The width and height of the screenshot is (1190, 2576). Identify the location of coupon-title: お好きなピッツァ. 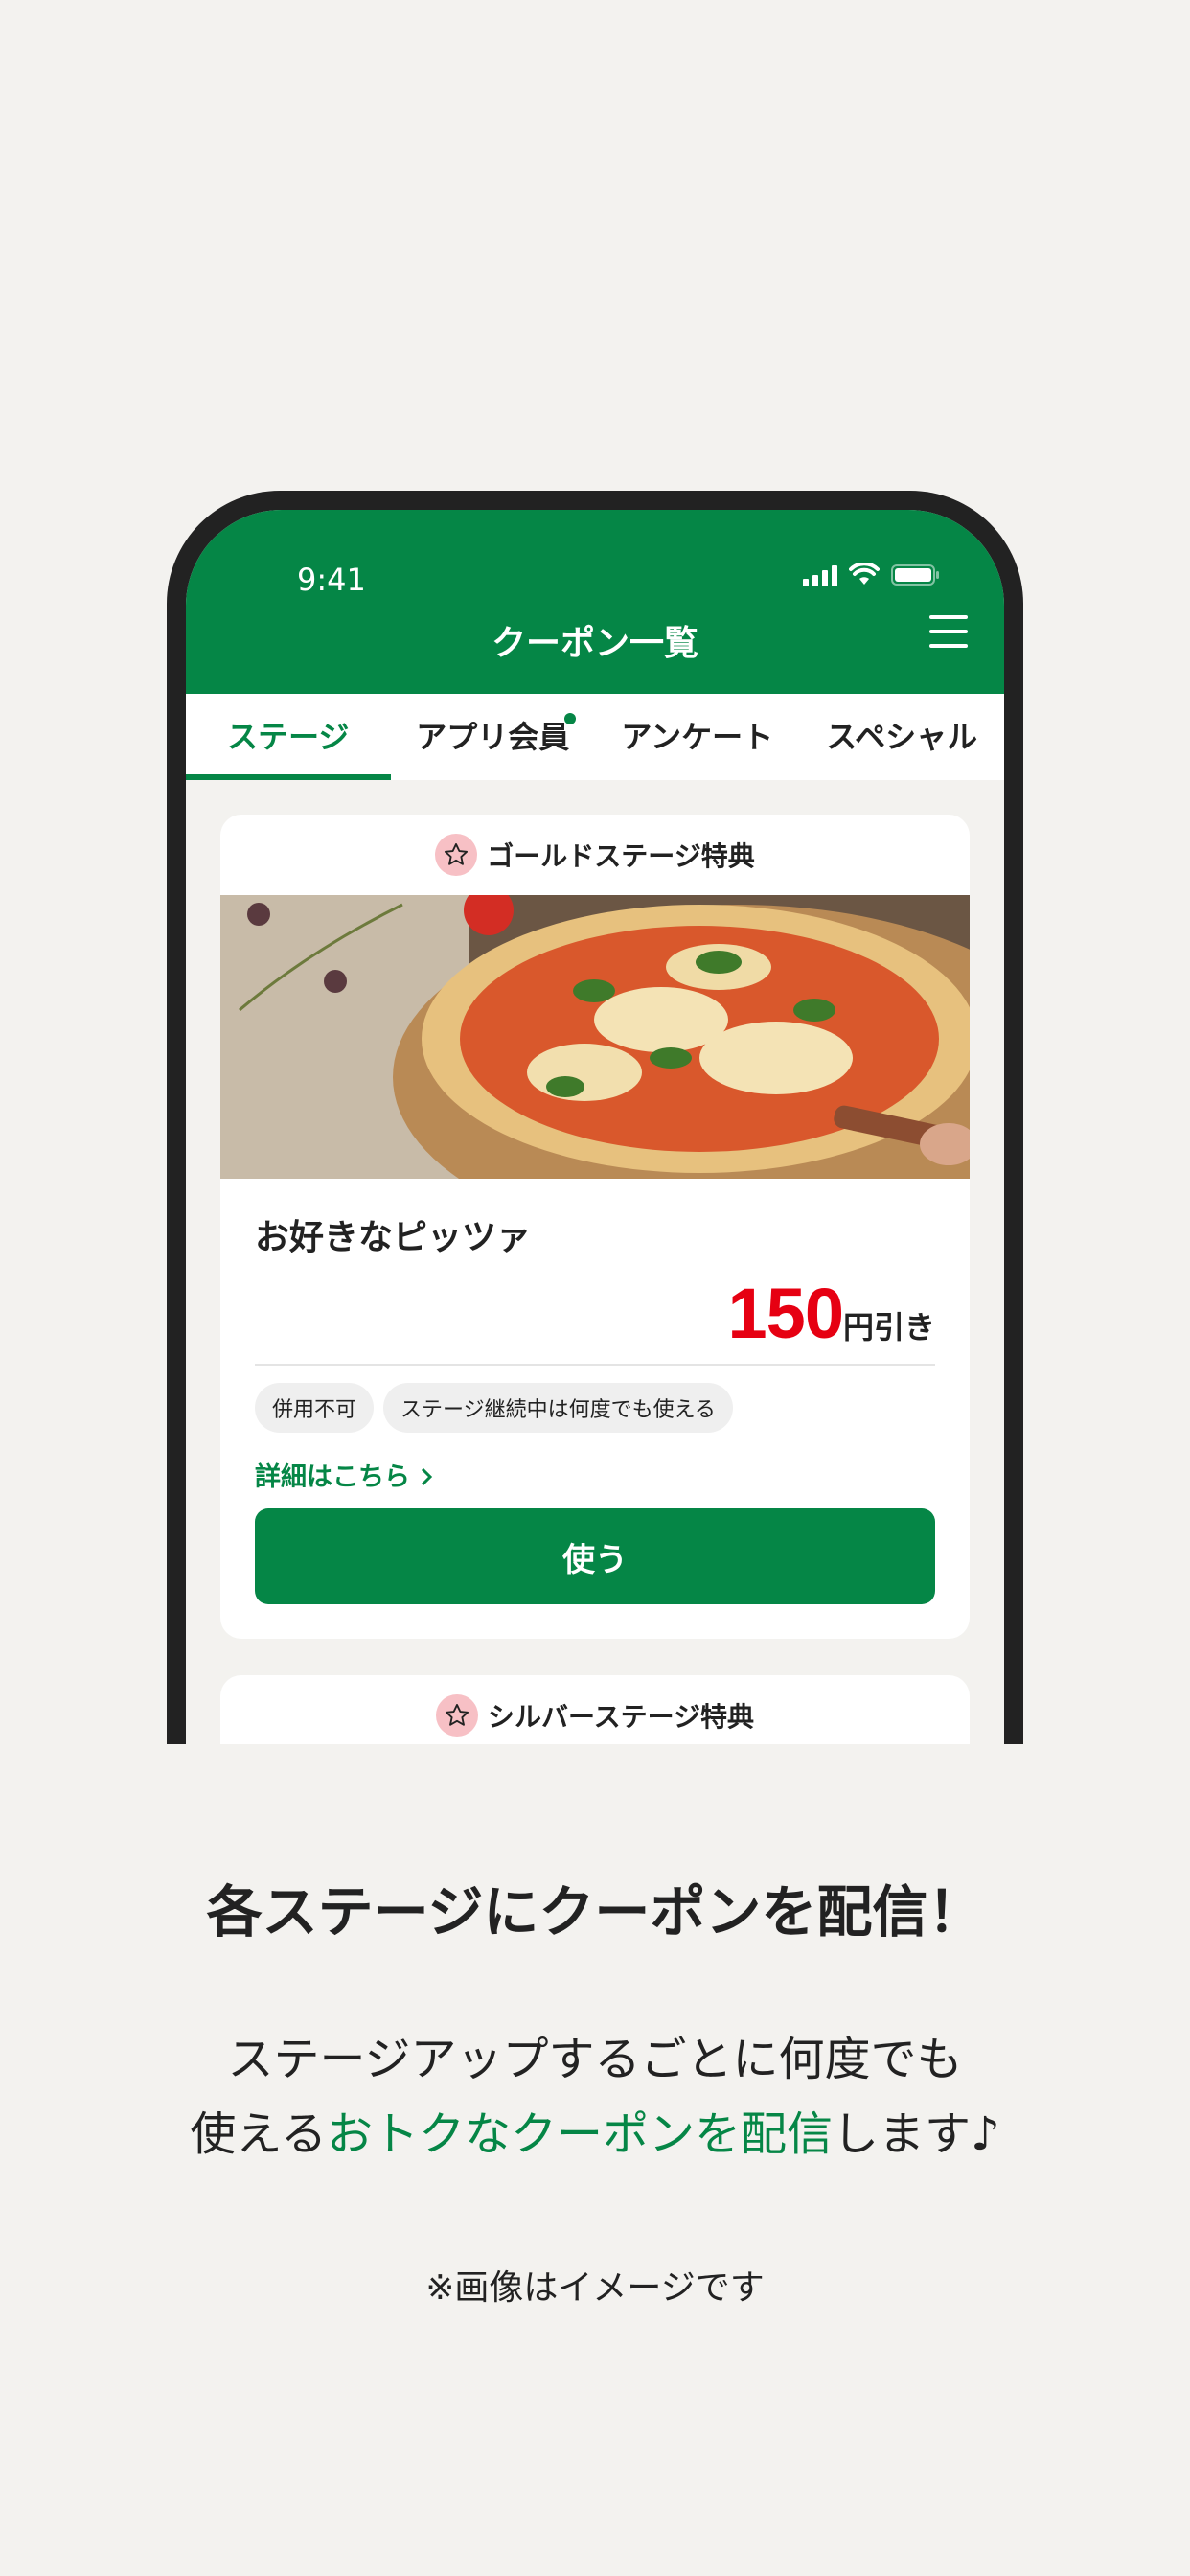
(394, 1237).